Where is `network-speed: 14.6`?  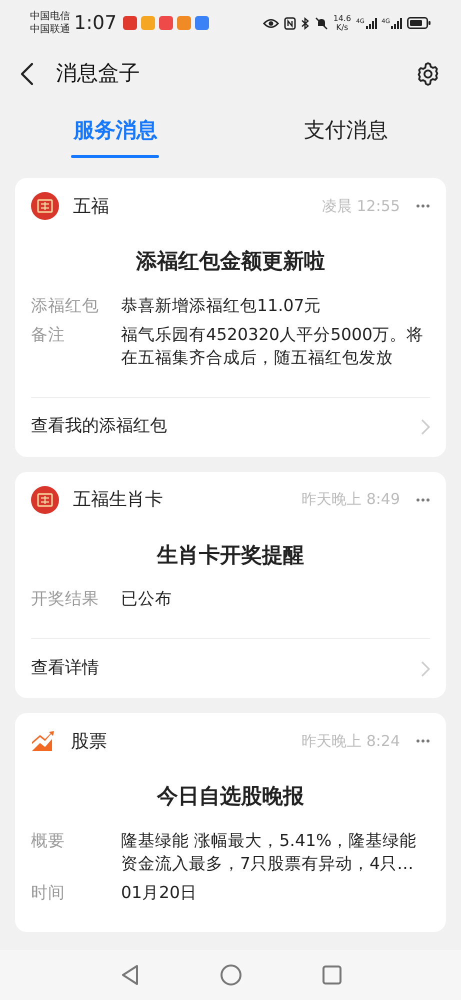
network-speed: 14.6 is located at coordinates (342, 18).